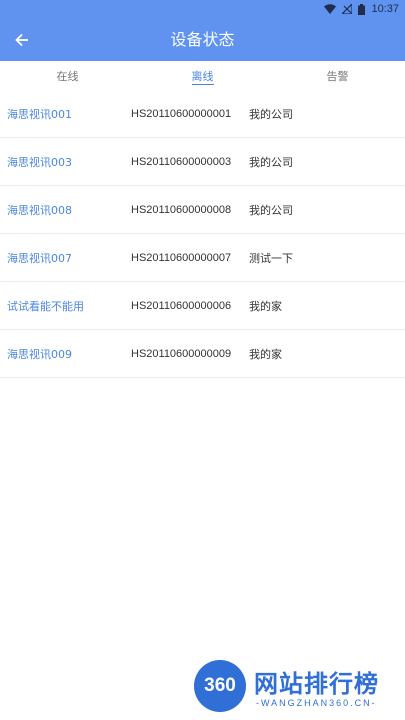  I want to click on device-name: 海思视讯007, so click(39, 258).